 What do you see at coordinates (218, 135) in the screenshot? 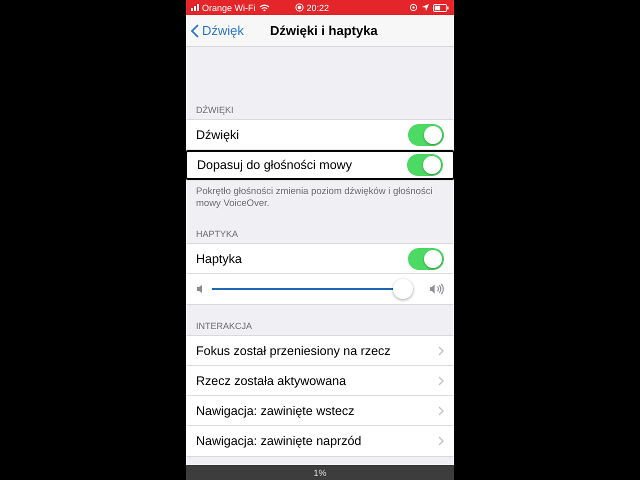
I see `row-label: Dźwięki` at bounding box center [218, 135].